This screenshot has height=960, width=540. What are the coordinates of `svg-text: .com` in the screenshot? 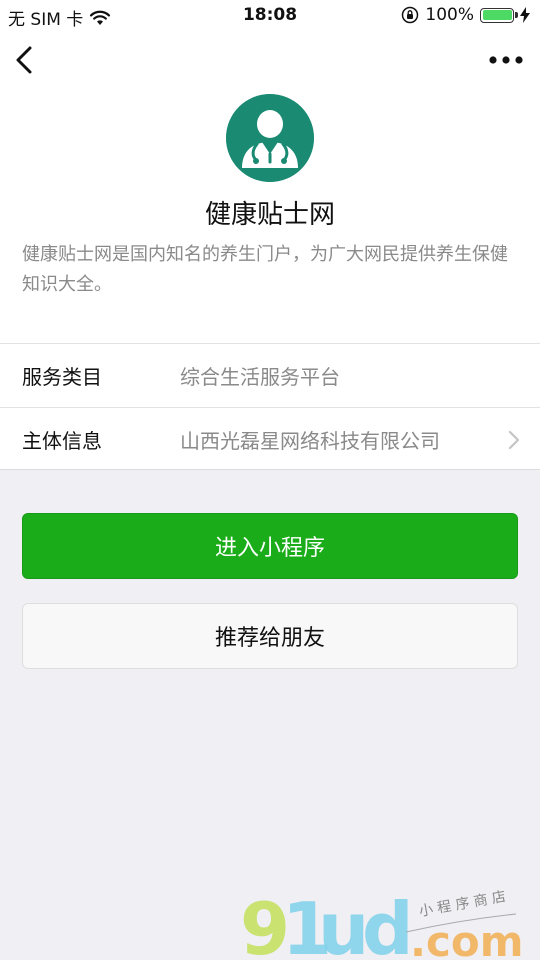 It's located at (466, 938).